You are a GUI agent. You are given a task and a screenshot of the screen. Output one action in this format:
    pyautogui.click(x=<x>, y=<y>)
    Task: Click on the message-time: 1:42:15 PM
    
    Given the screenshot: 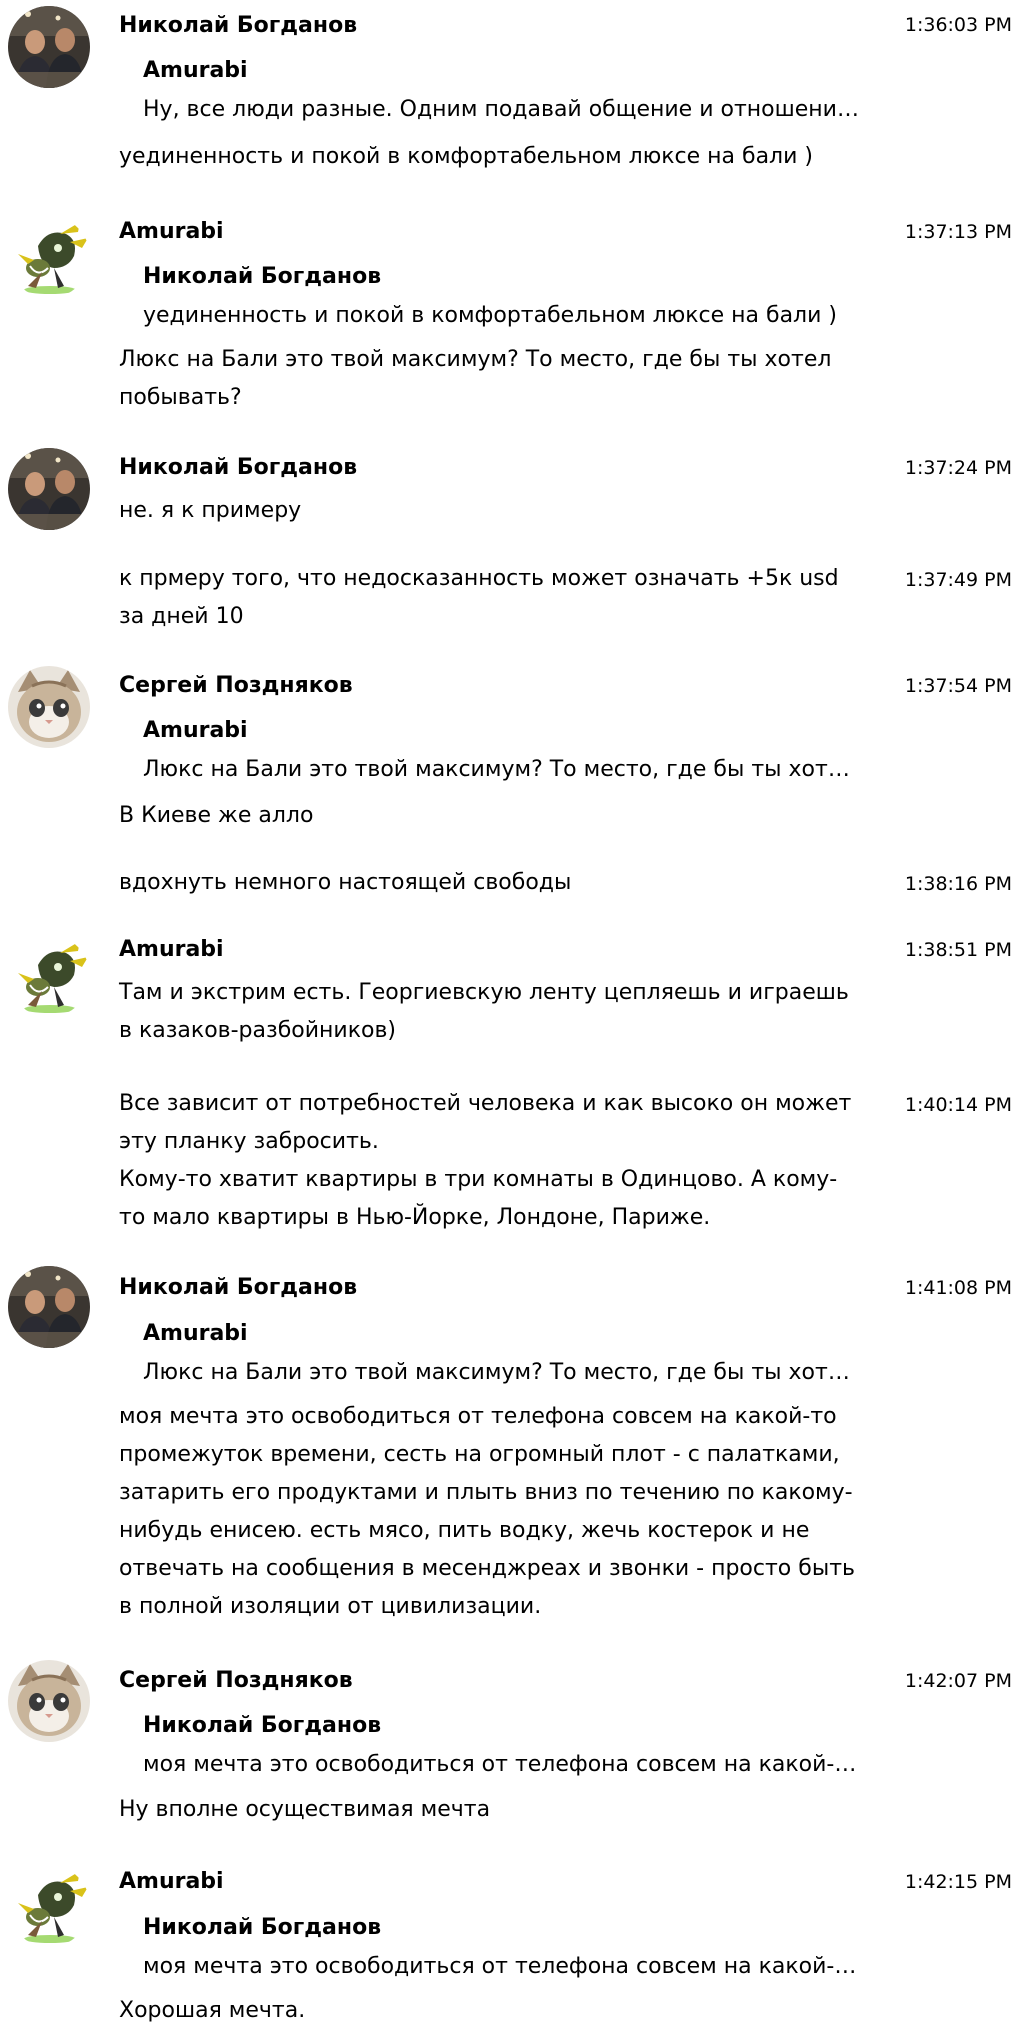 What is the action you would take?
    pyautogui.click(x=958, y=1882)
    